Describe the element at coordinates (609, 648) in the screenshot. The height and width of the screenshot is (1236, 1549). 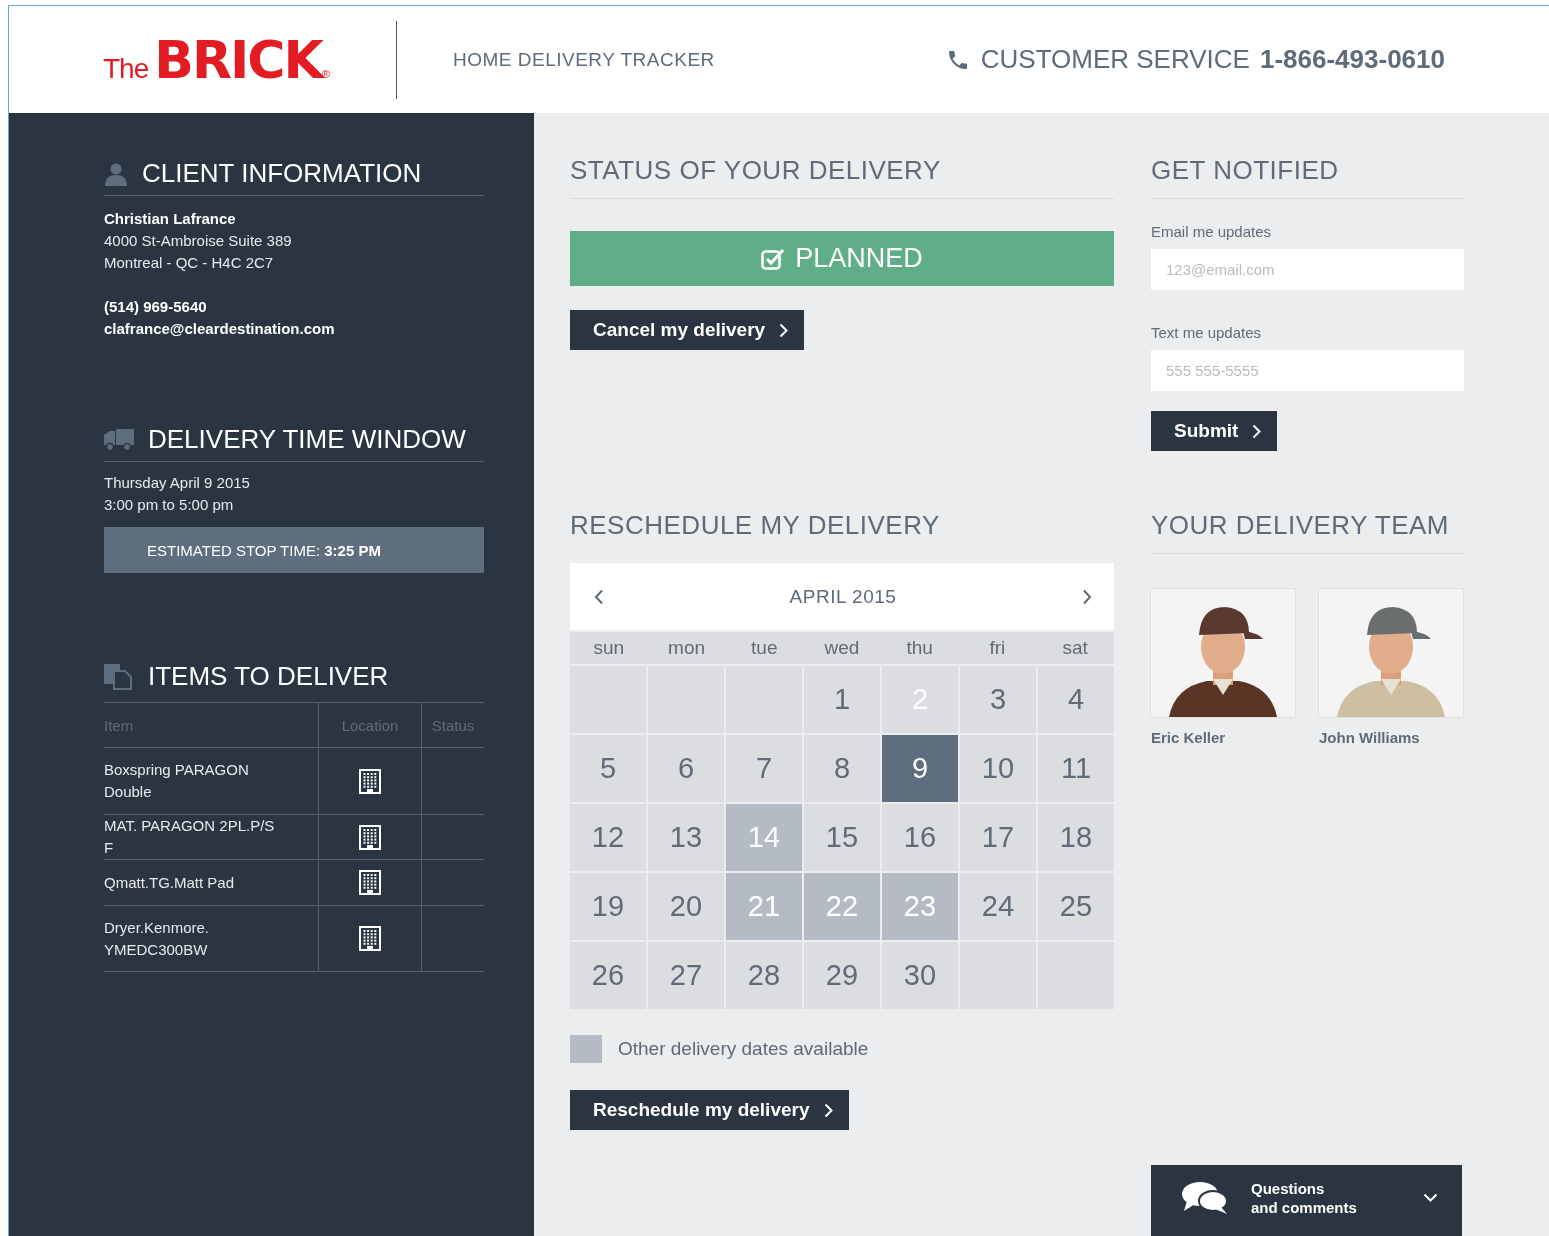
I see `weekday-label: sun` at that location.